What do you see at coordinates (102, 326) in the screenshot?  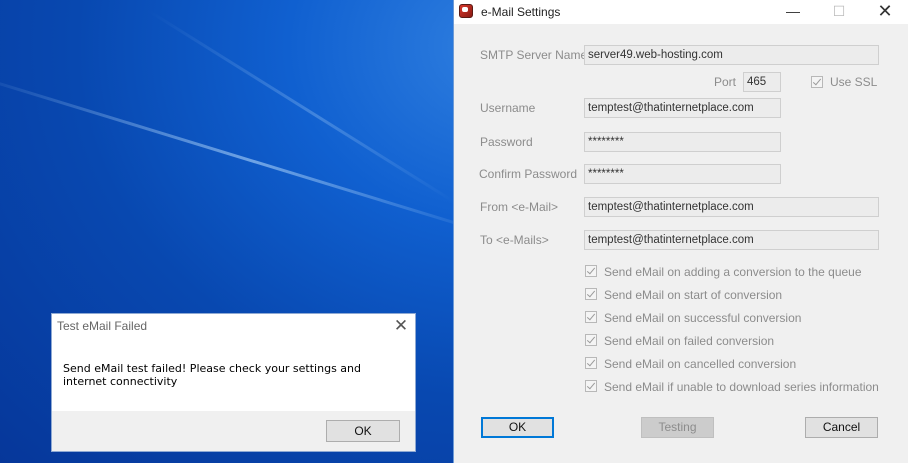 I see `dialog-title: Test eMail Failed` at bounding box center [102, 326].